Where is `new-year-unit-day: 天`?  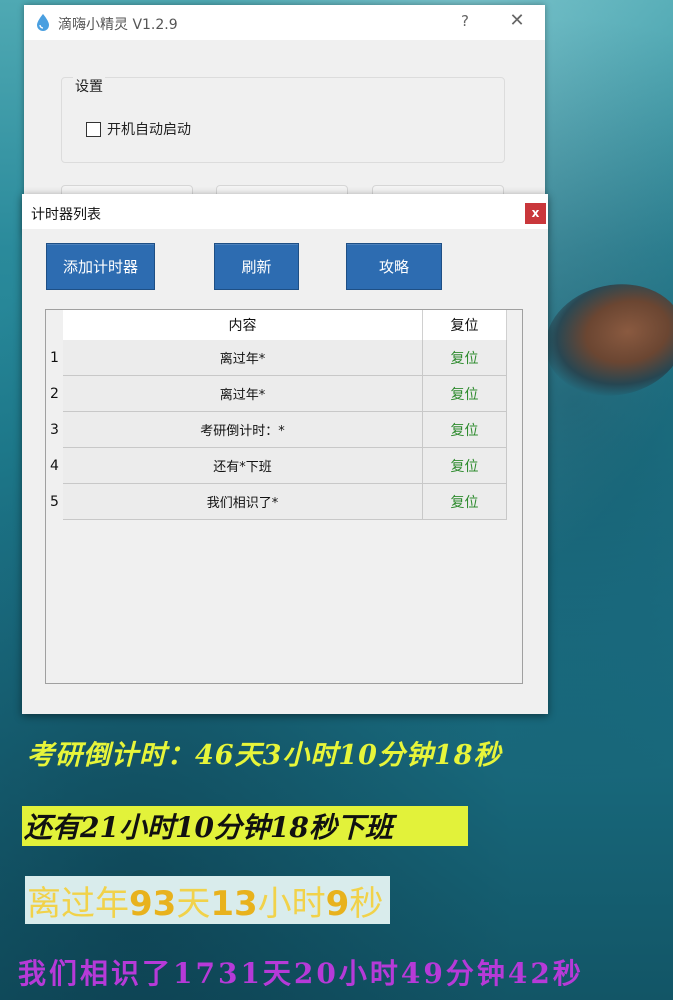
new-year-unit-day: 天 is located at coordinates (193, 904).